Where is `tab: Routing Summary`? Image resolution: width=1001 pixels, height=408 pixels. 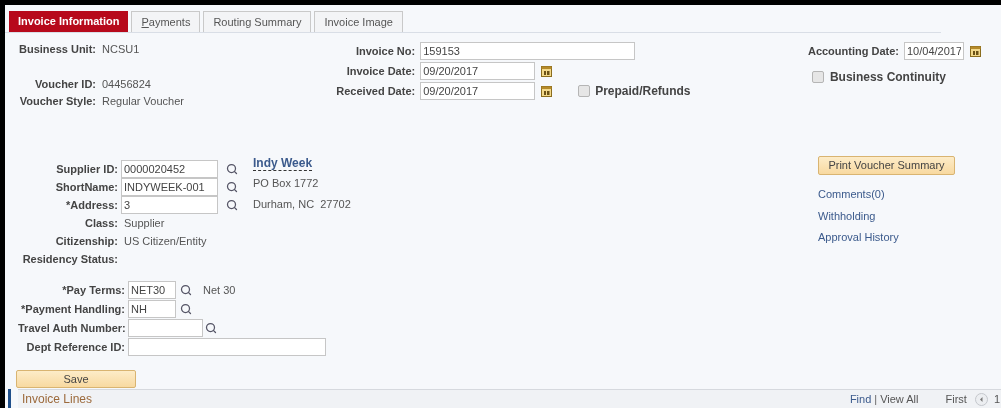 tab: Routing Summary is located at coordinates (257, 21).